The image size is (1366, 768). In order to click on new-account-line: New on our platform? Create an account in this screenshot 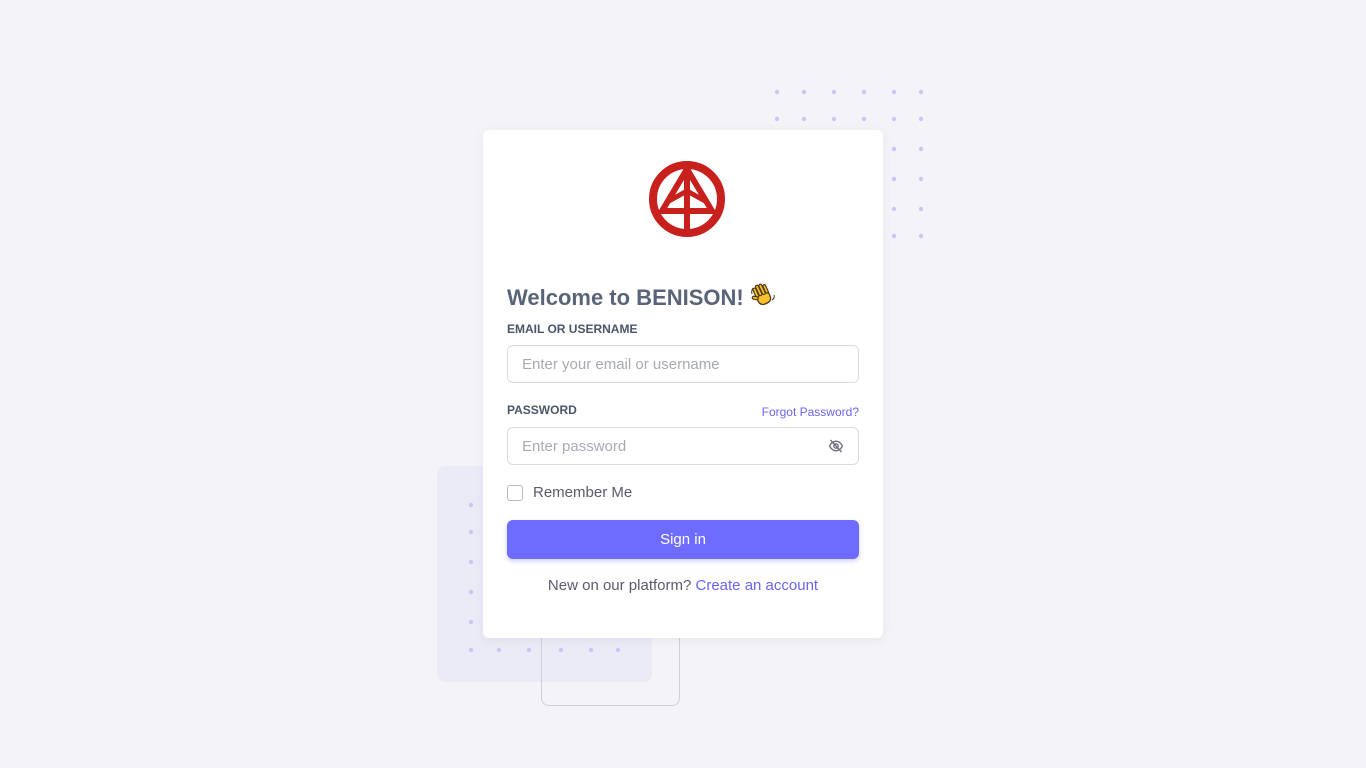, I will do `click(683, 585)`.